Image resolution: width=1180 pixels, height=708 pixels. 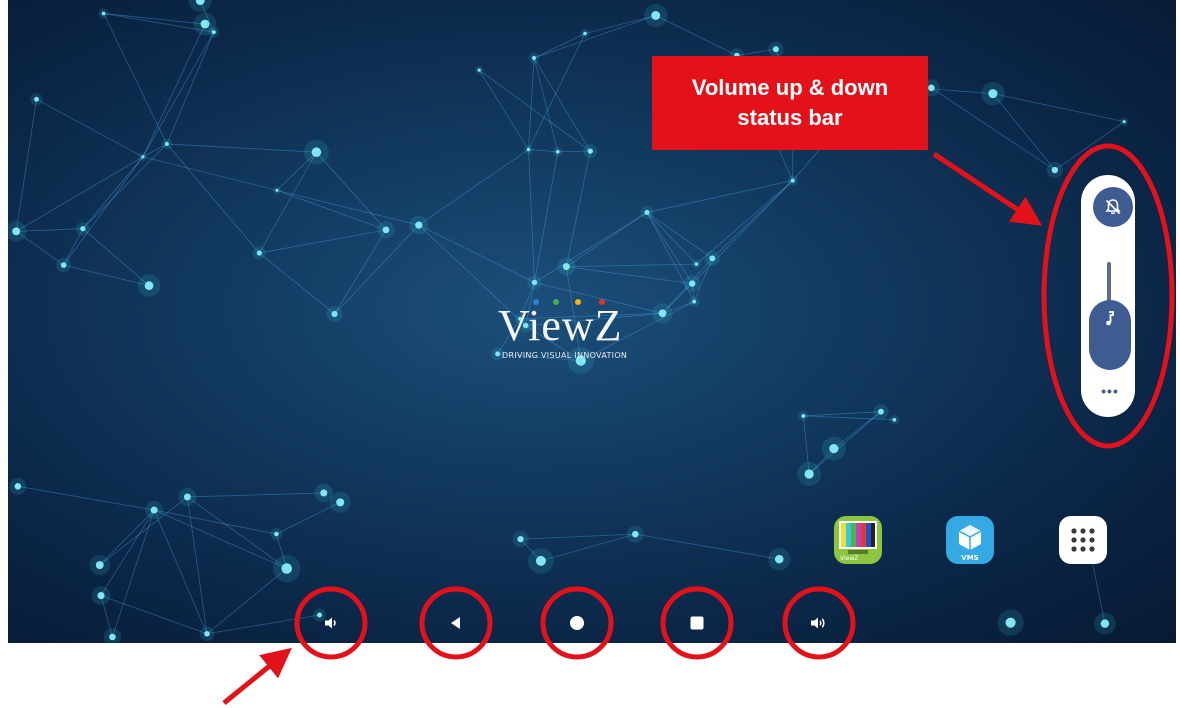 What do you see at coordinates (1110, 392) in the screenshot?
I see `volume-more-button: •••` at bounding box center [1110, 392].